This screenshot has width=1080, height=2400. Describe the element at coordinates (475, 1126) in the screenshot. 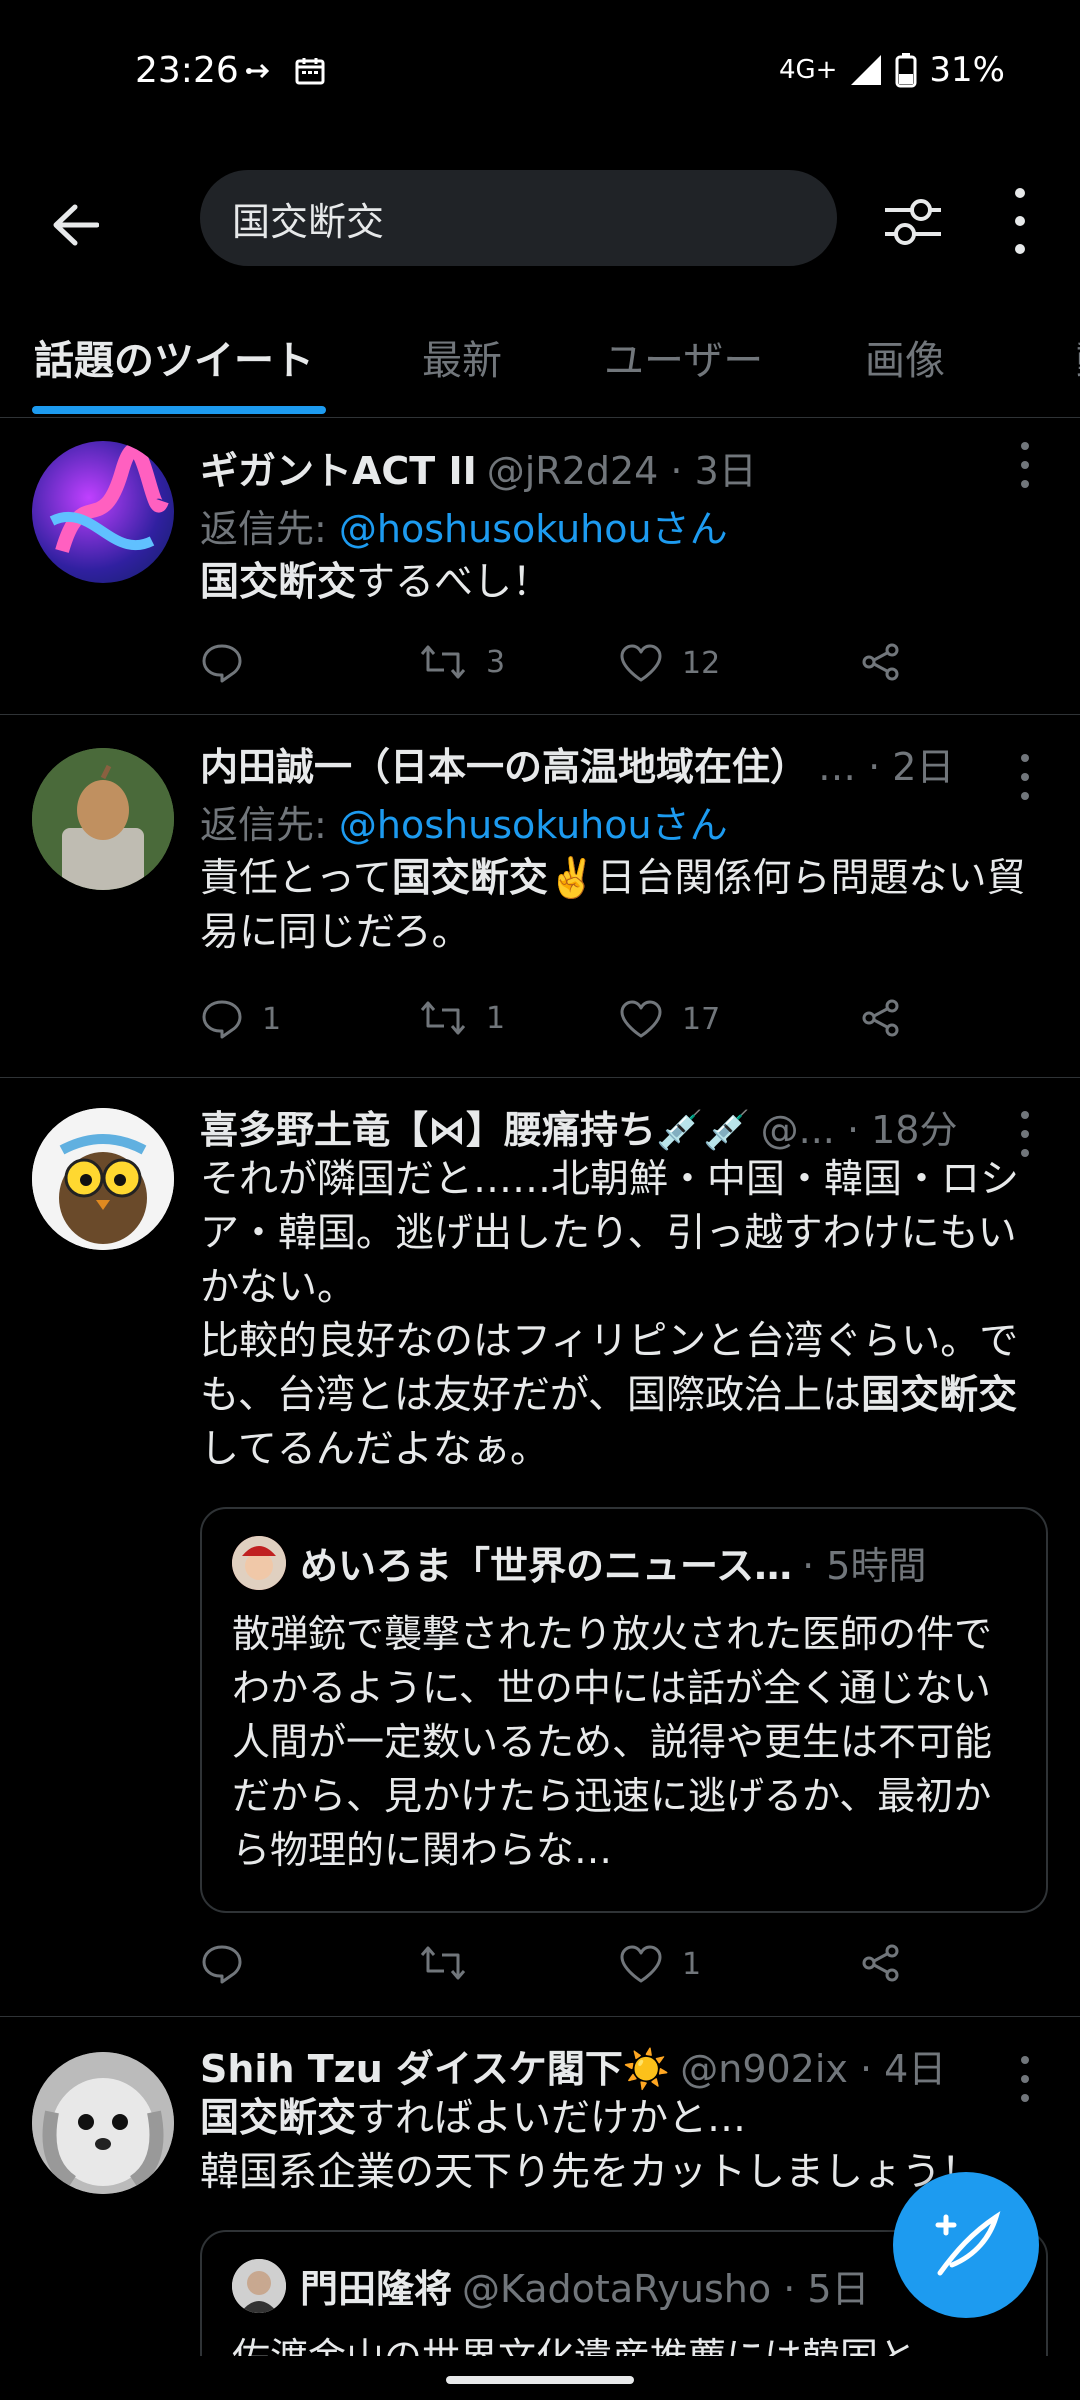

I see `author-name: 喜多野土竜【⋈】腰痛持ち💉💉` at that location.